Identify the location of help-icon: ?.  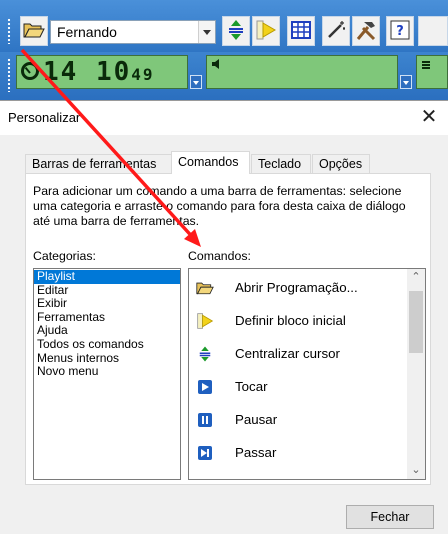
(400, 31).